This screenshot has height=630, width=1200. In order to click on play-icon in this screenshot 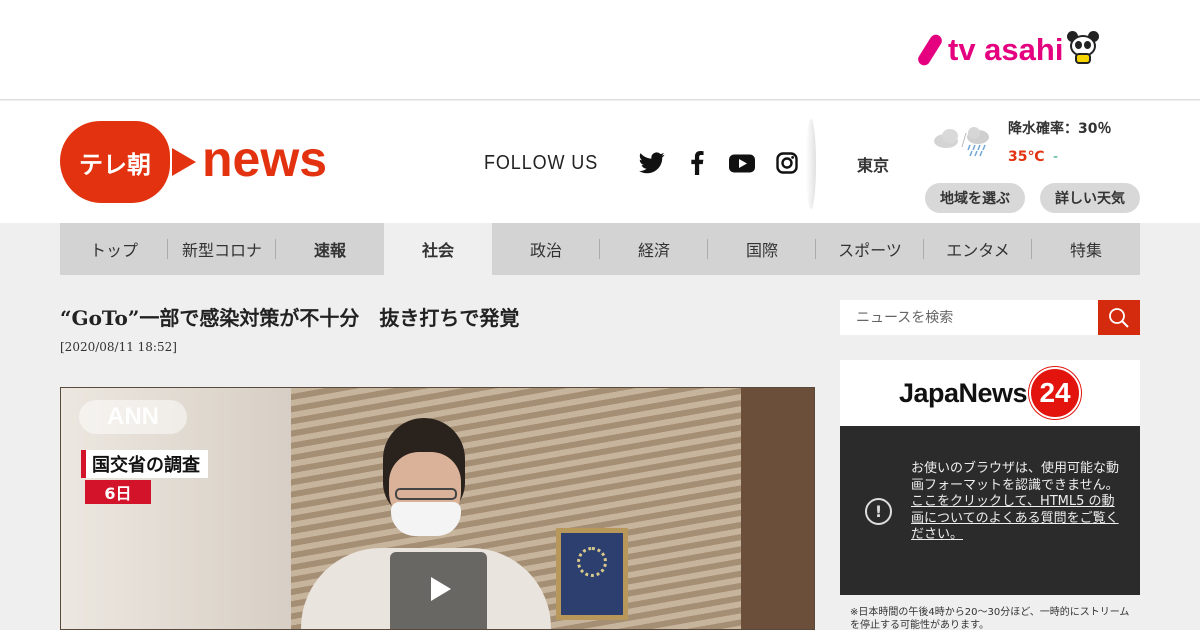, I will do `click(440, 588)`.